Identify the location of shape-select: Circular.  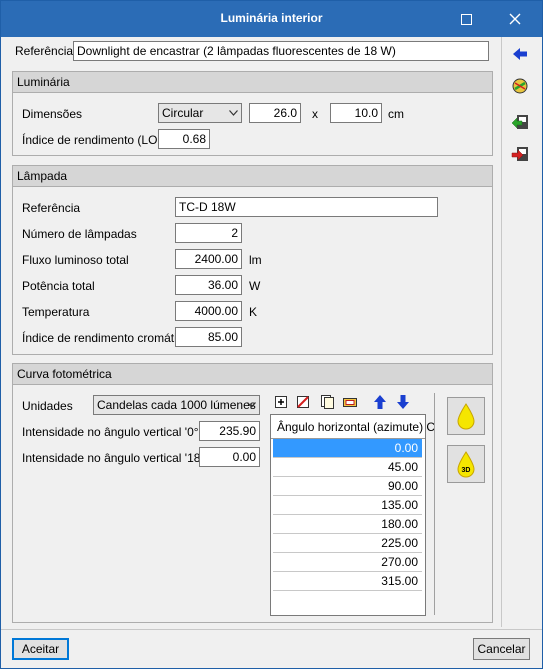
(200, 113).